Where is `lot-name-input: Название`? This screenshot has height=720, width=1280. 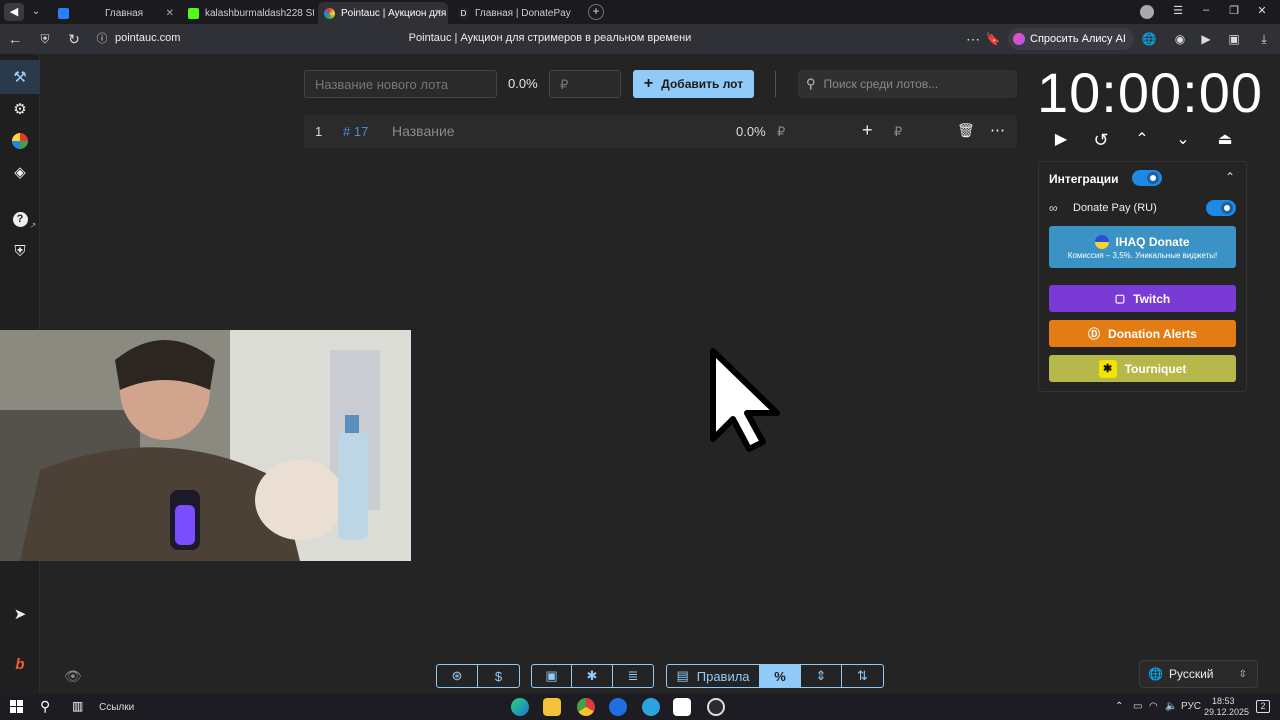 lot-name-input: Название is located at coordinates (423, 131).